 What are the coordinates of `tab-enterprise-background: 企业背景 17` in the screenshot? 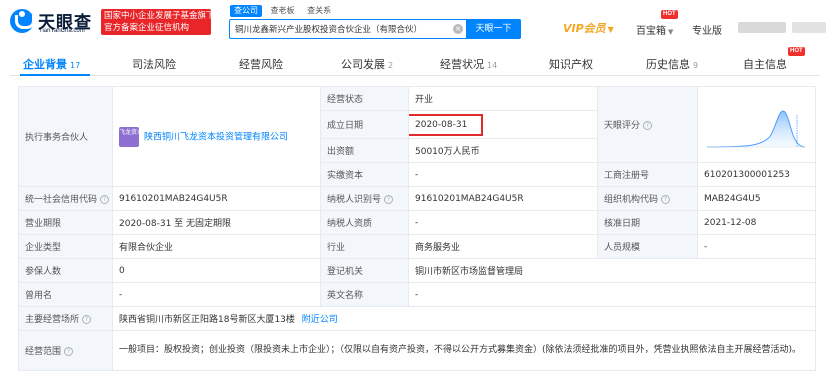 It's located at (51, 64).